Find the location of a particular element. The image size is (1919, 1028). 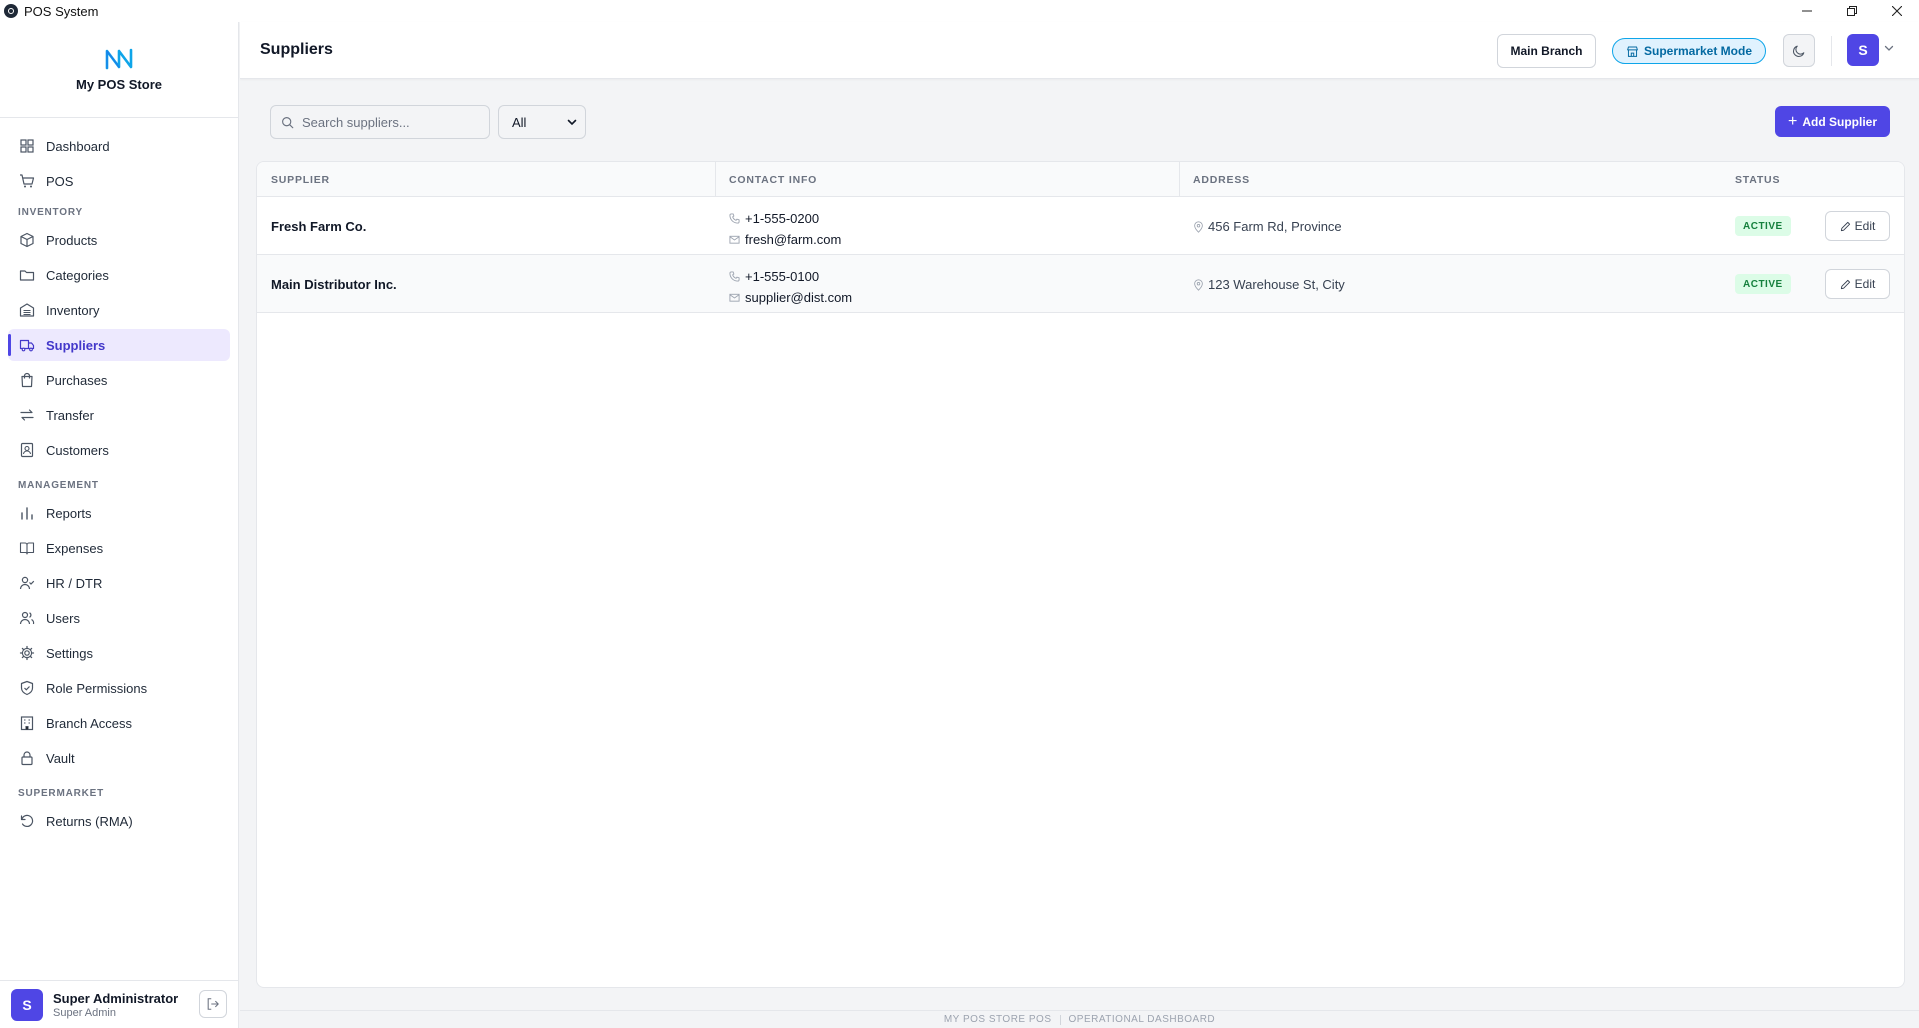

sidebar-item-label: Customers is located at coordinates (77, 450).